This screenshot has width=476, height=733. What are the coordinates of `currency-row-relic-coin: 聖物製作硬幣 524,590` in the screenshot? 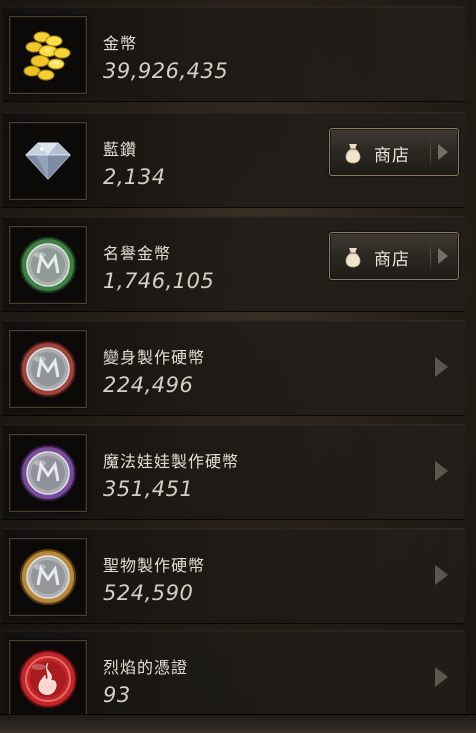 It's located at (234, 576).